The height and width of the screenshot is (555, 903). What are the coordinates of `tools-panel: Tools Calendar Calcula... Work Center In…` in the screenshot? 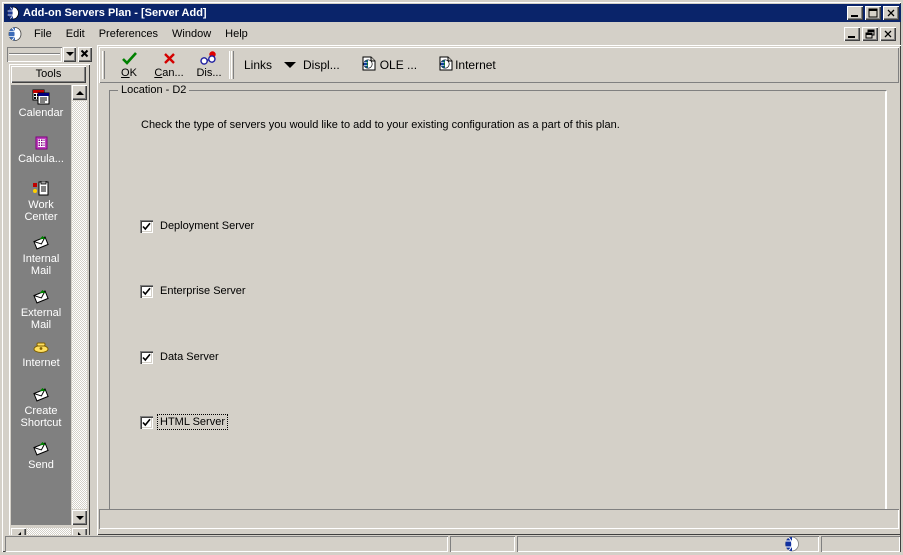 It's located at (49, 306).